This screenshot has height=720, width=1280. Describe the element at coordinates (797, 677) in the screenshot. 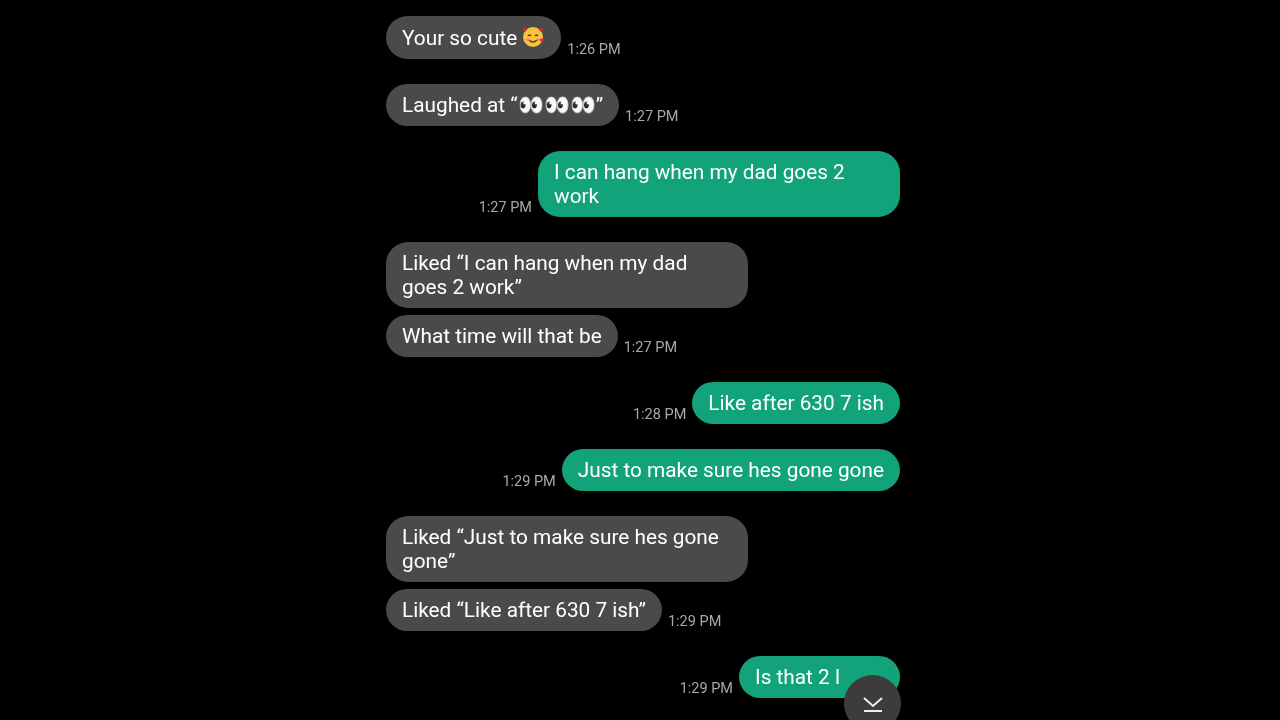

I see `message-text: Is that 2 l` at that location.